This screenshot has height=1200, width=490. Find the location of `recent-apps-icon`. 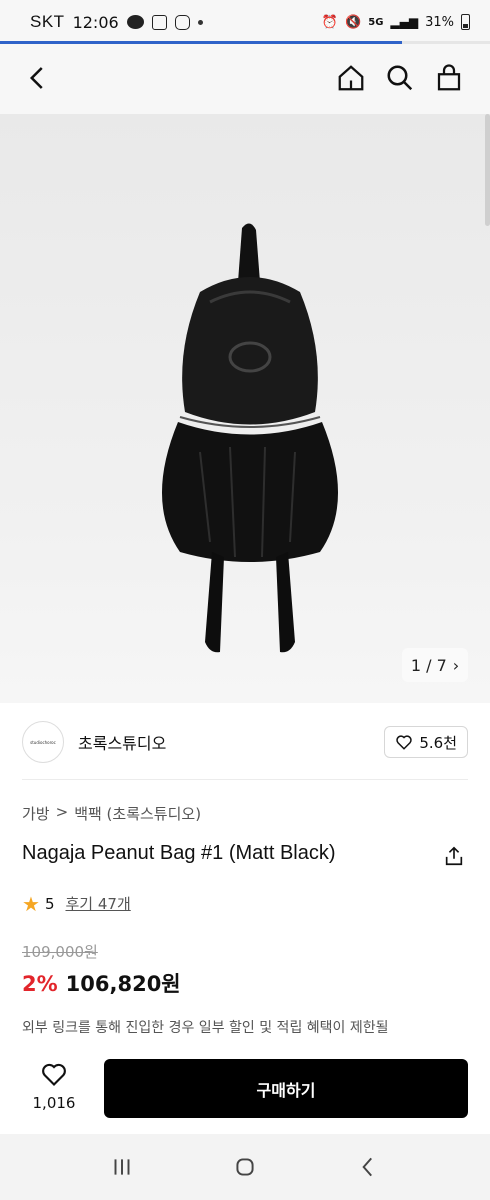

recent-apps-icon is located at coordinates (122, 1167).